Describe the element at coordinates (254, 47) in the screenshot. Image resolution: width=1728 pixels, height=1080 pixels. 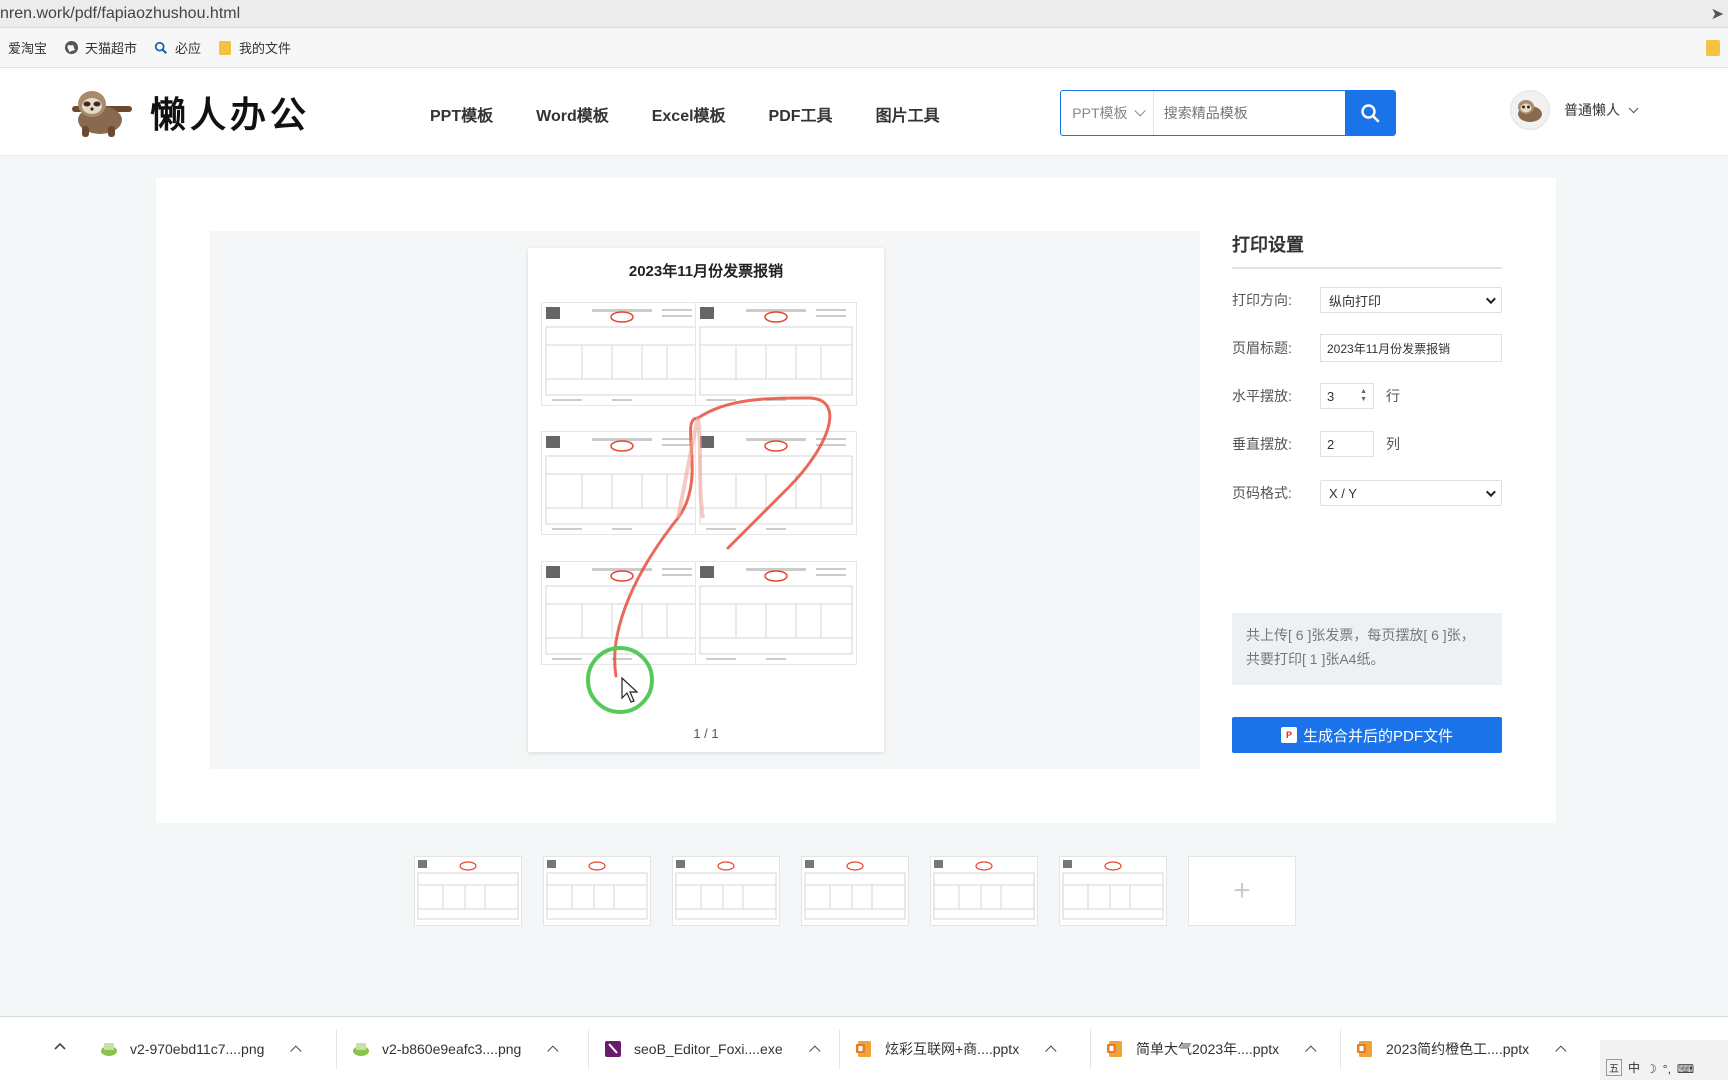
I see `bookmark-my-files: 我的文件` at that location.